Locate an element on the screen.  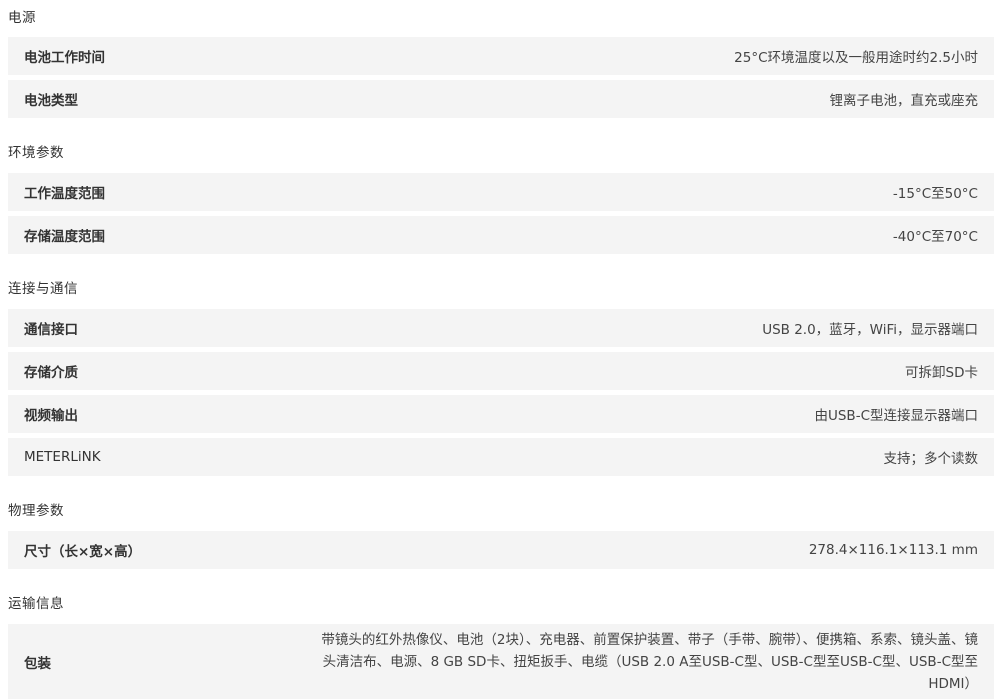
spec-value: 278.4×116.1×113.1 mm is located at coordinates (893, 550).